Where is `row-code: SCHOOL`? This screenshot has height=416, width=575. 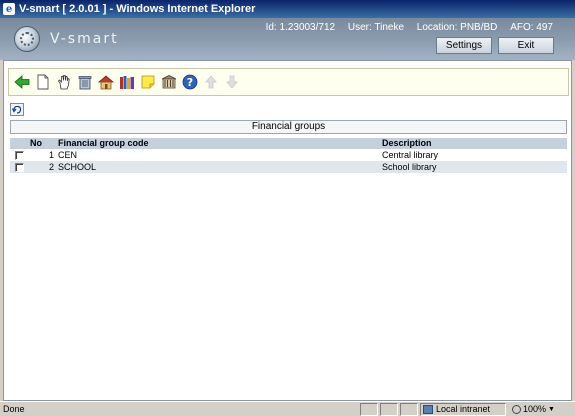 row-code: SCHOOL is located at coordinates (77, 167).